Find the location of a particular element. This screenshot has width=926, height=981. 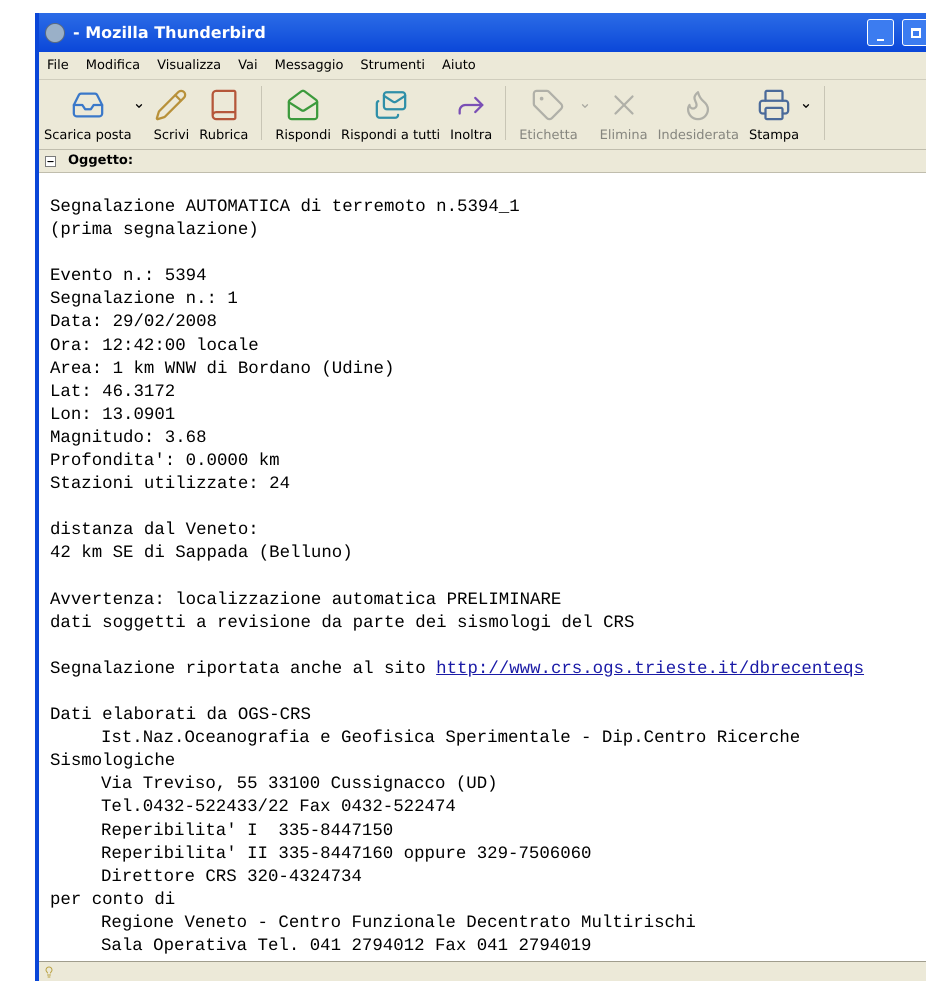

window-title: - Mozilla Thunderbird is located at coordinates (170, 33).